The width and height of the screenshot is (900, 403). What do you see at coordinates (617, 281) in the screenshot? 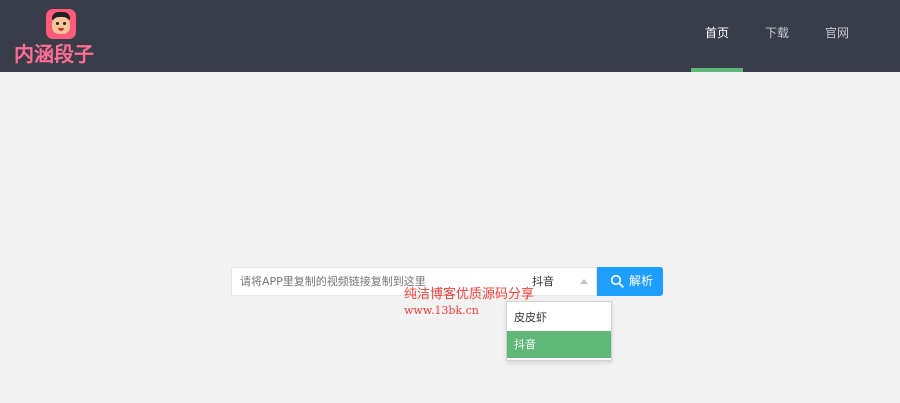
I see `search-icon` at bounding box center [617, 281].